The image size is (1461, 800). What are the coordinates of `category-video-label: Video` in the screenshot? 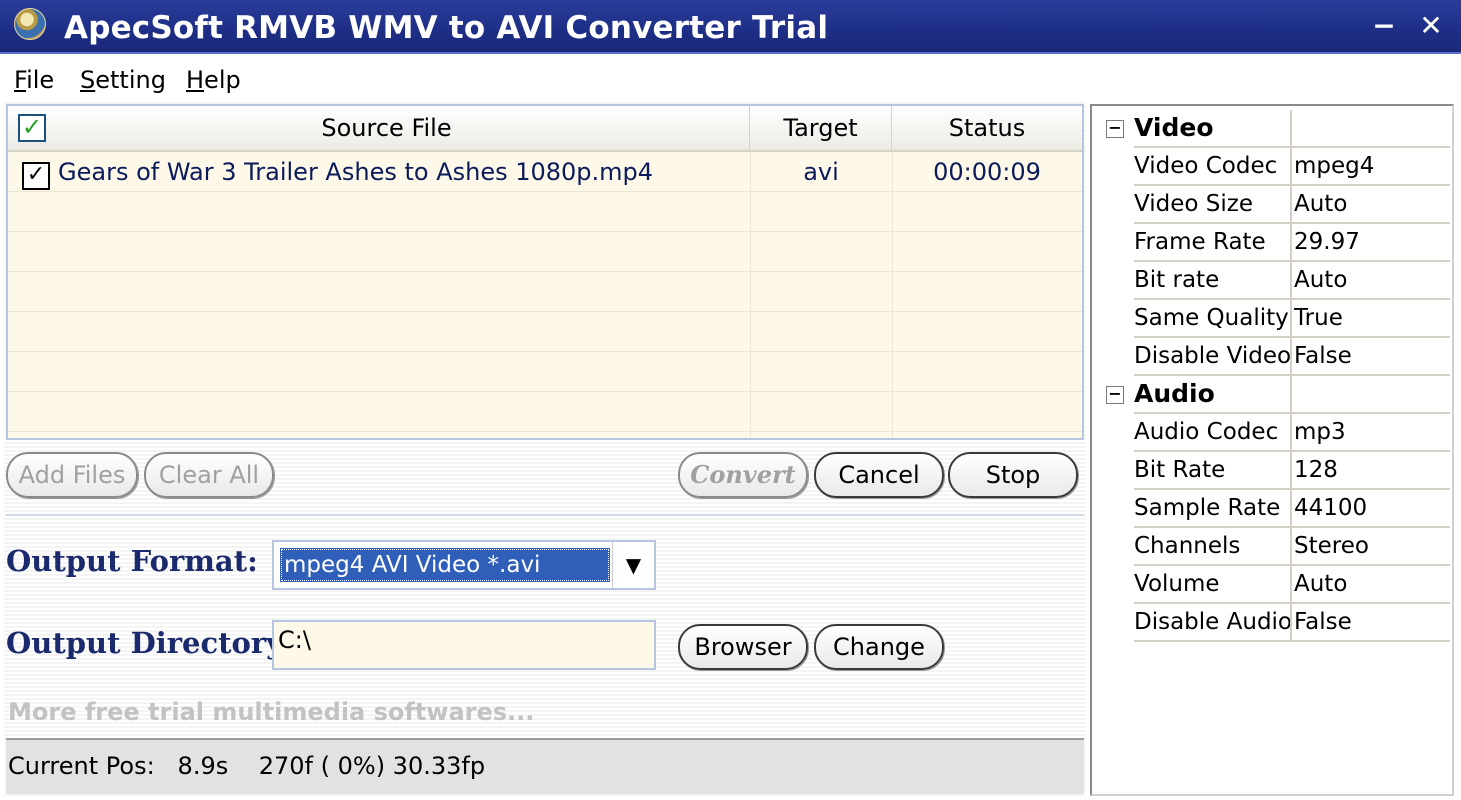 It's located at (1213, 129).